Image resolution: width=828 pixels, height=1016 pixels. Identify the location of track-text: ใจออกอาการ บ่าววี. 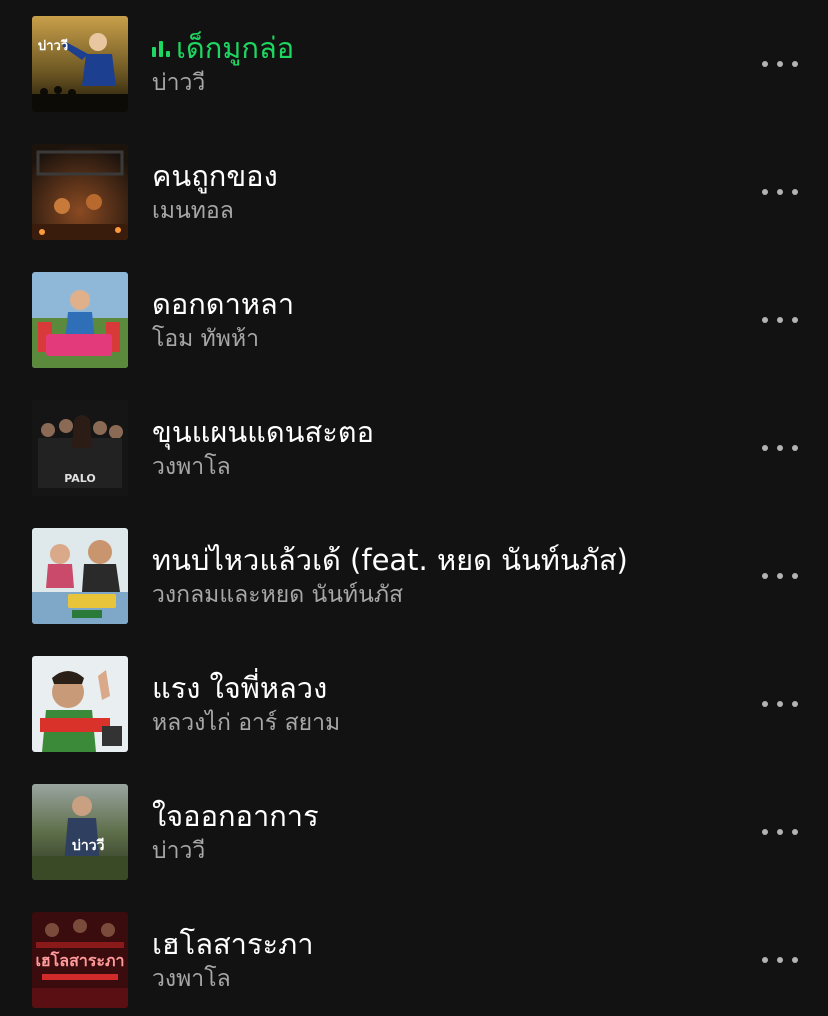
(442, 832).